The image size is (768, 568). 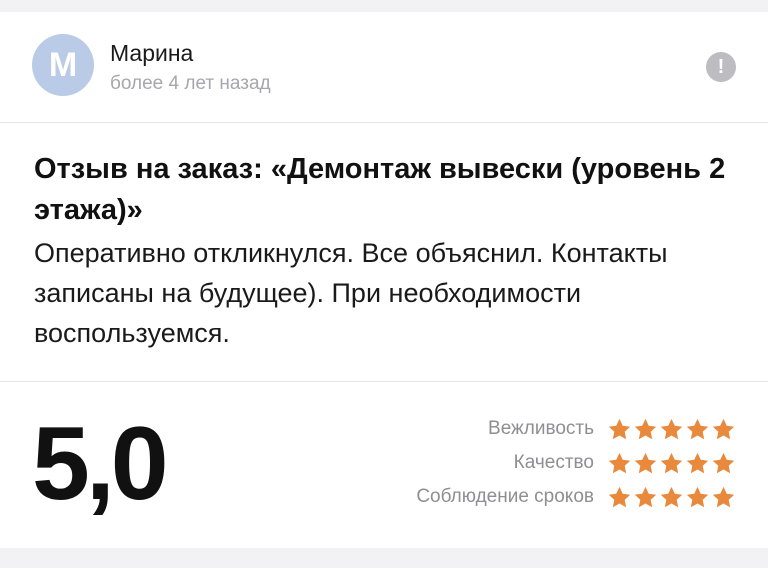 What do you see at coordinates (100, 464) in the screenshot?
I see `overall-score: 5,0` at bounding box center [100, 464].